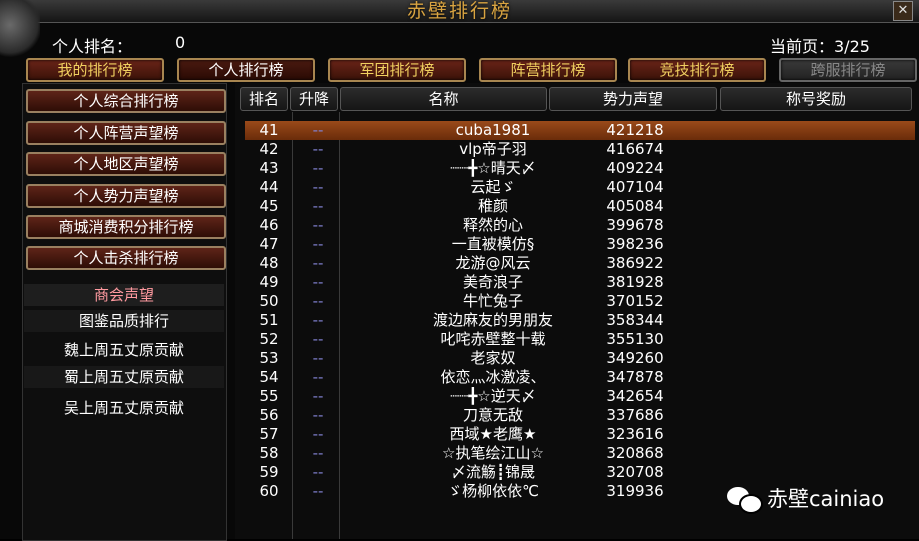 The width and height of the screenshot is (919, 541). What do you see at coordinates (580, 377) in the screenshot?
I see `table-row: 54 -- 依恋灬冰激凌、 347878` at bounding box center [580, 377].